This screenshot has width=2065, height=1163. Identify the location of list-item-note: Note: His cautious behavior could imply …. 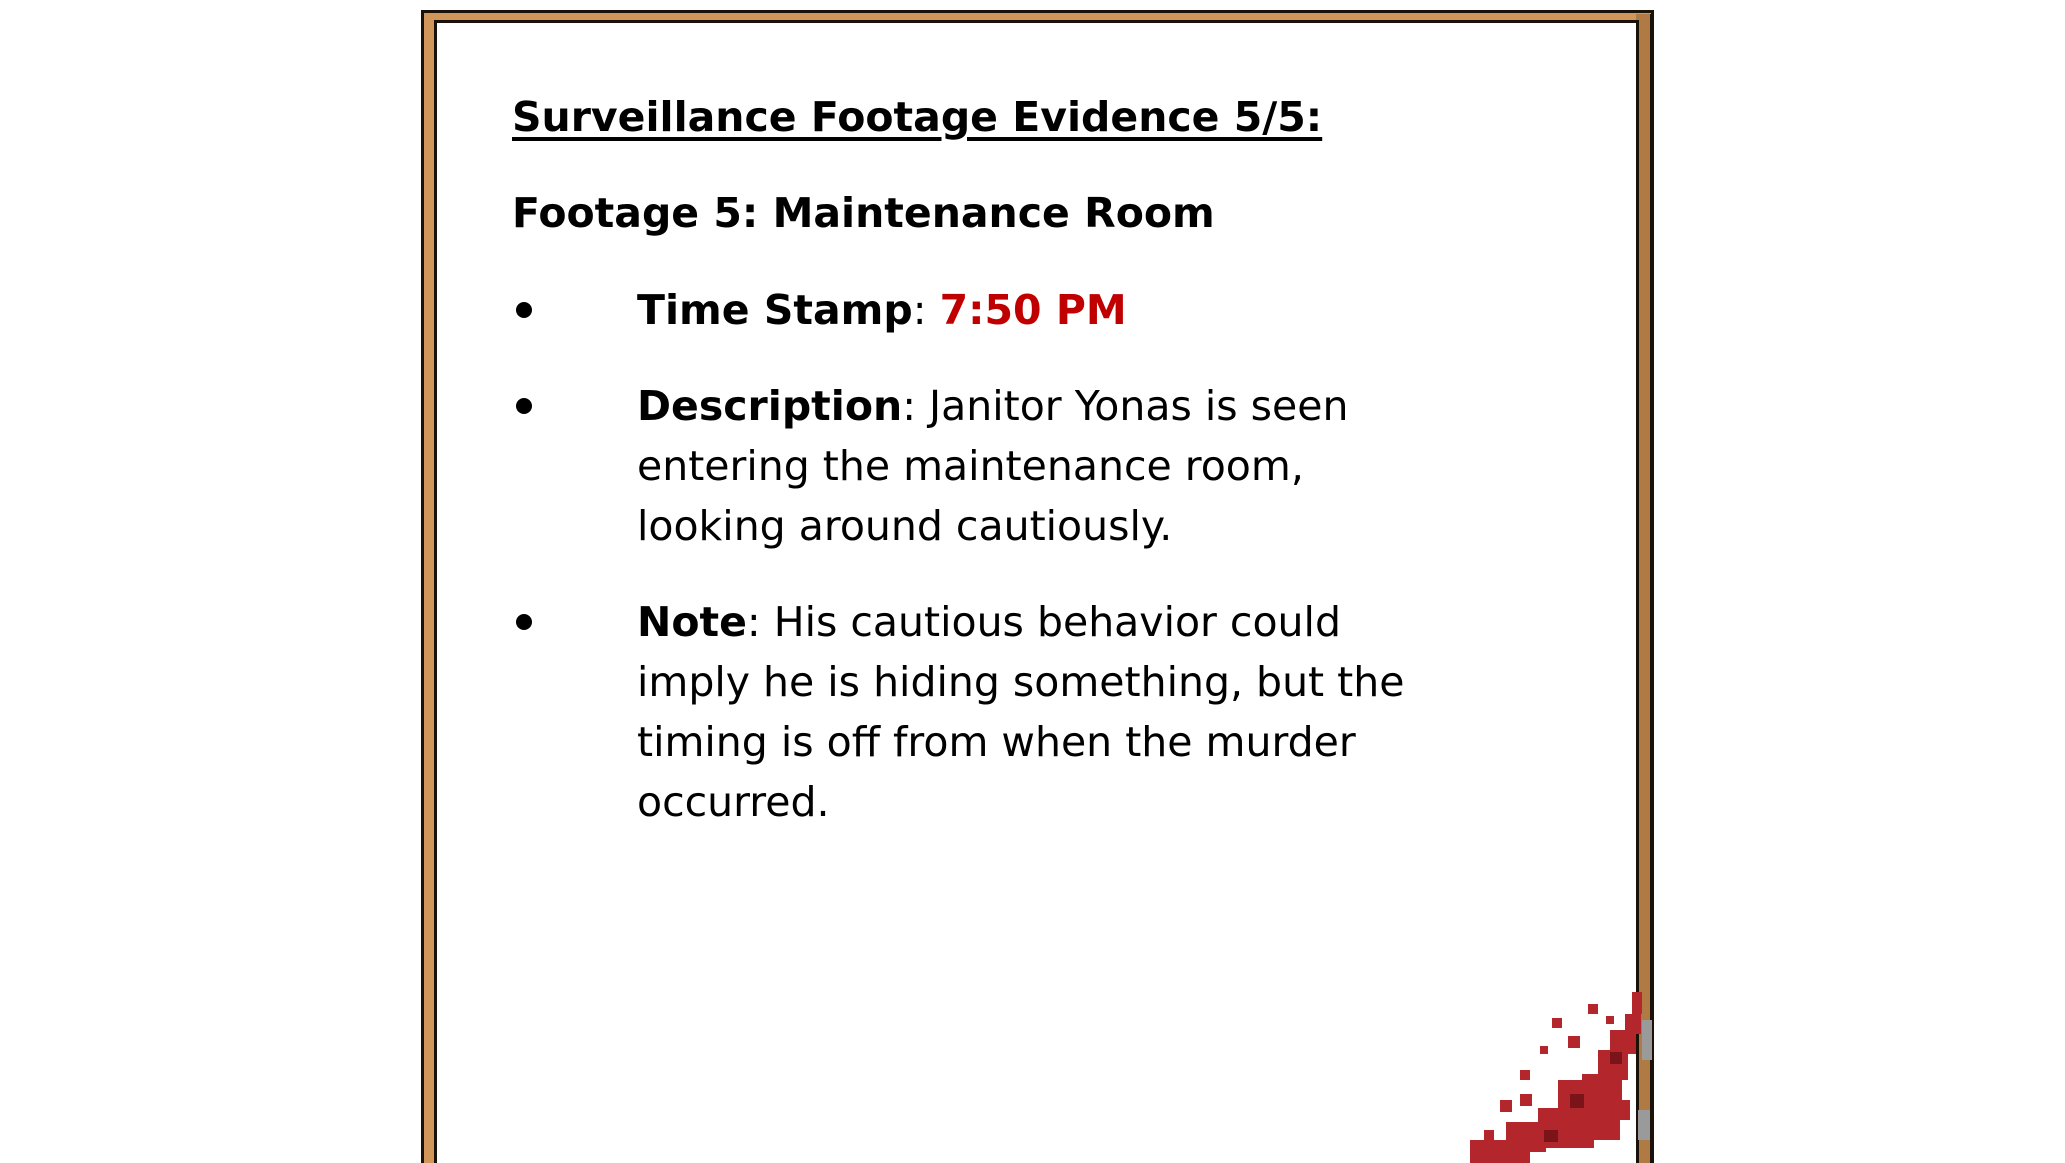
(964, 712).